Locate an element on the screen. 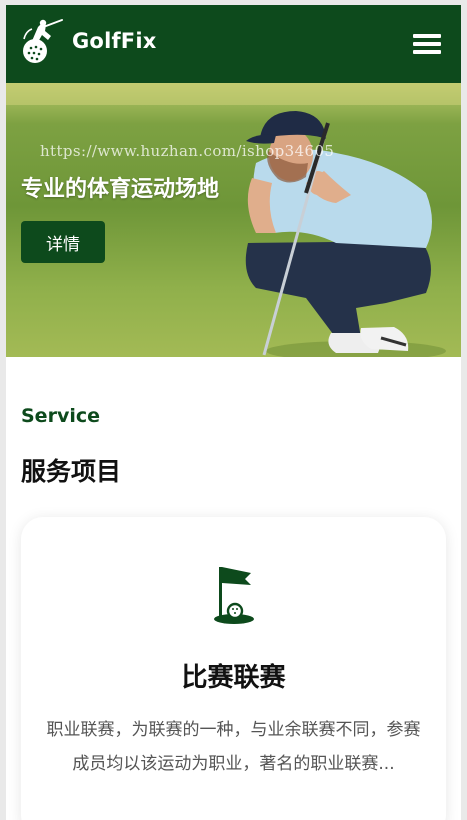 This screenshot has width=467, height=820. golfer-logo-icon is located at coordinates (43, 41).